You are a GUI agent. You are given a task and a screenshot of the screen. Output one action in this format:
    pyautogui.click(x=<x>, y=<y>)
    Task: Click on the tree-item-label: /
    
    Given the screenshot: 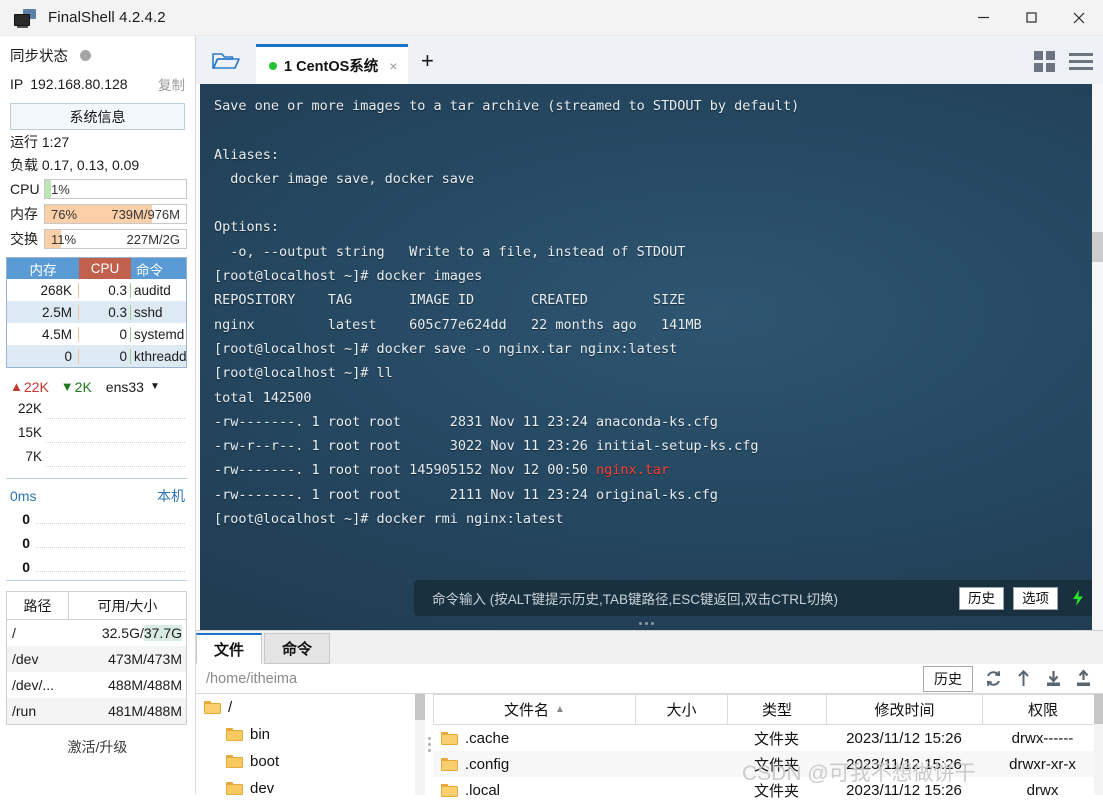 What is the action you would take?
    pyautogui.click(x=230, y=707)
    